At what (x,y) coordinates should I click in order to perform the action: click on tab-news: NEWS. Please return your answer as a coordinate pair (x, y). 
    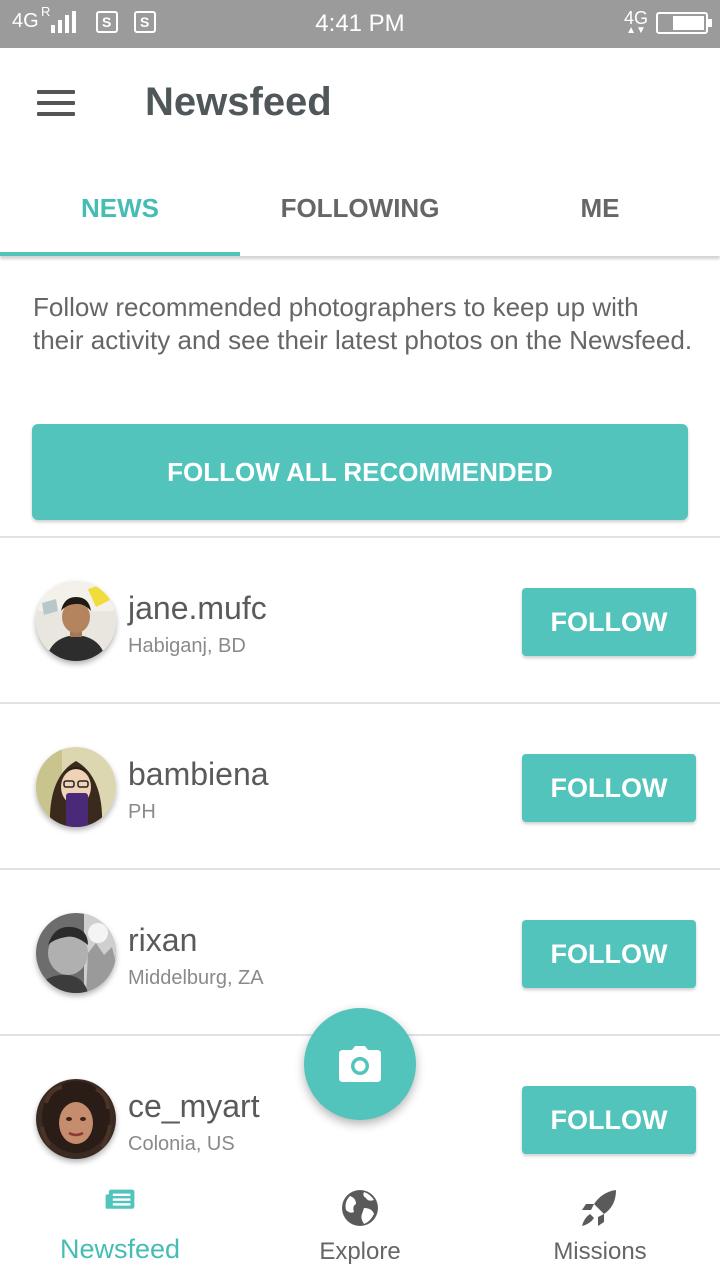
    Looking at the image, I should click on (120, 208).